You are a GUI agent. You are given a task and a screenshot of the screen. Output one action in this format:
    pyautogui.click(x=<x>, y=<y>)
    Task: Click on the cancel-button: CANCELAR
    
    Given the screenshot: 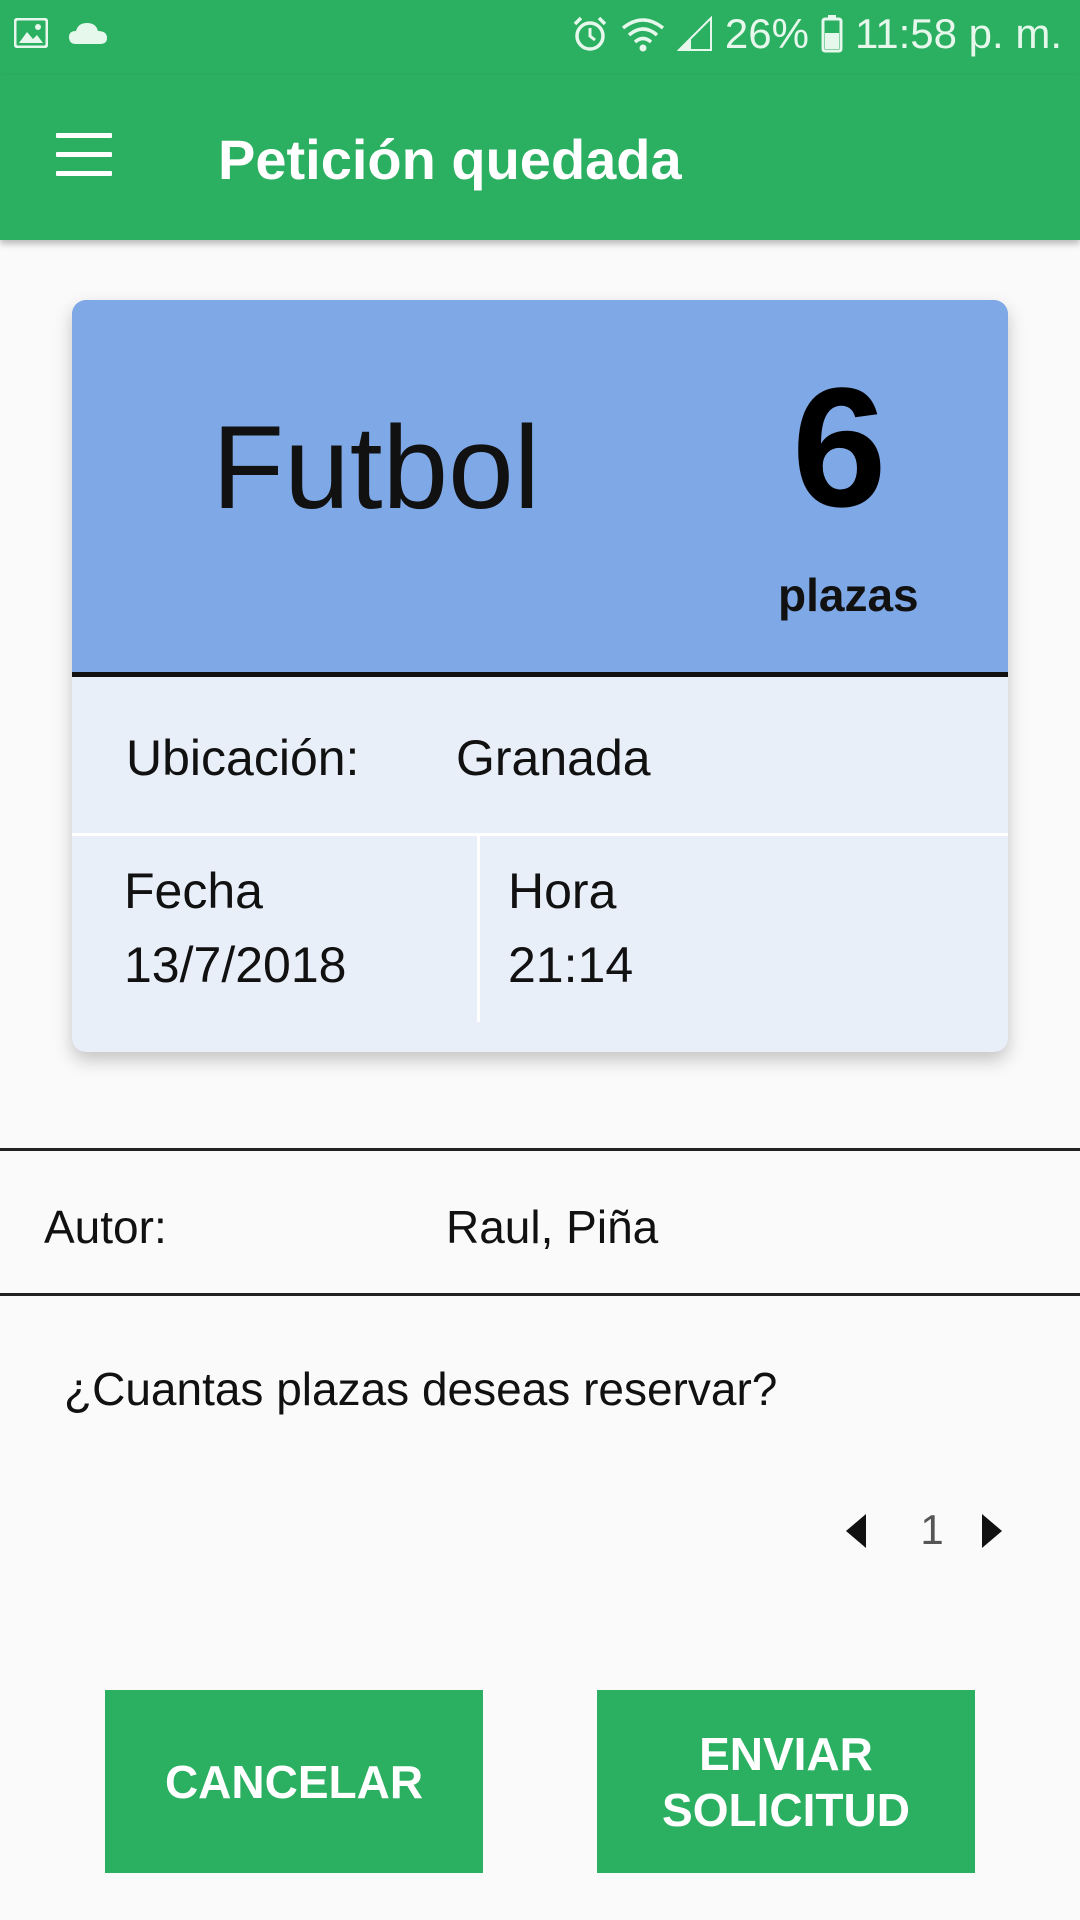 What is the action you would take?
    pyautogui.click(x=294, y=1781)
    